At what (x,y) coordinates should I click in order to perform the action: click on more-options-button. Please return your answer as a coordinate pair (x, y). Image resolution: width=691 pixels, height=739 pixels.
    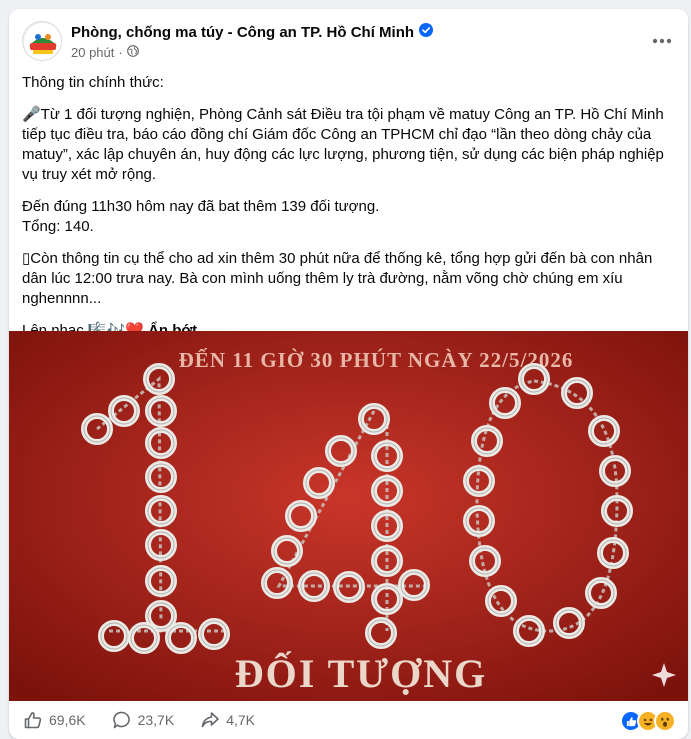
    Looking at the image, I should click on (662, 41).